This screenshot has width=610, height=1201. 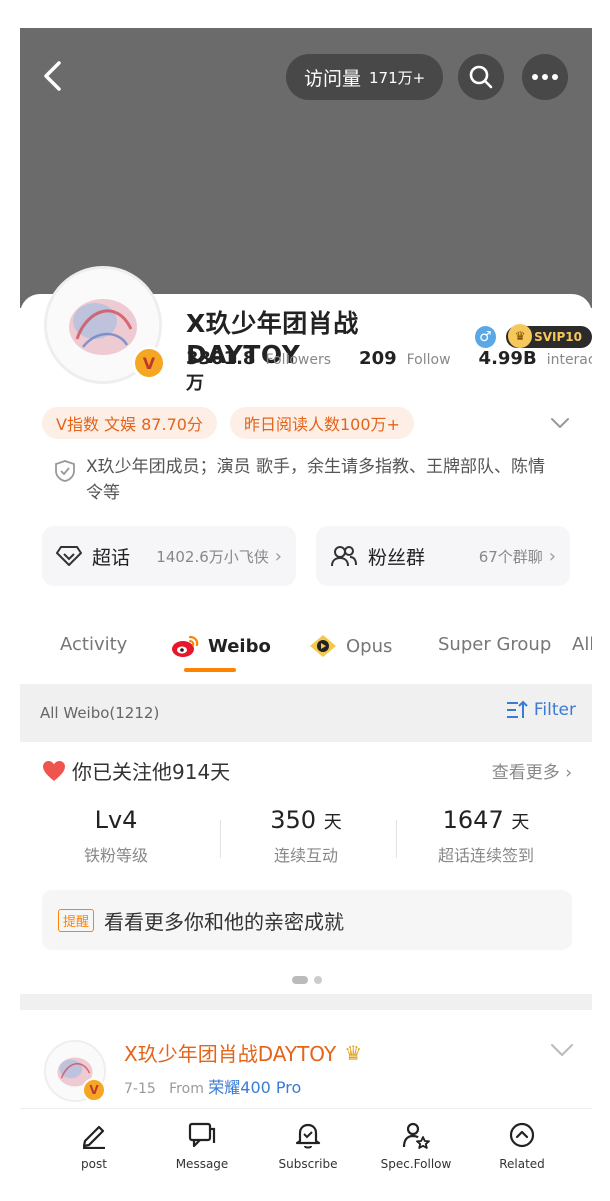 What do you see at coordinates (332, 822) in the screenshot?
I see `interaction-streak-unit: 天` at bounding box center [332, 822].